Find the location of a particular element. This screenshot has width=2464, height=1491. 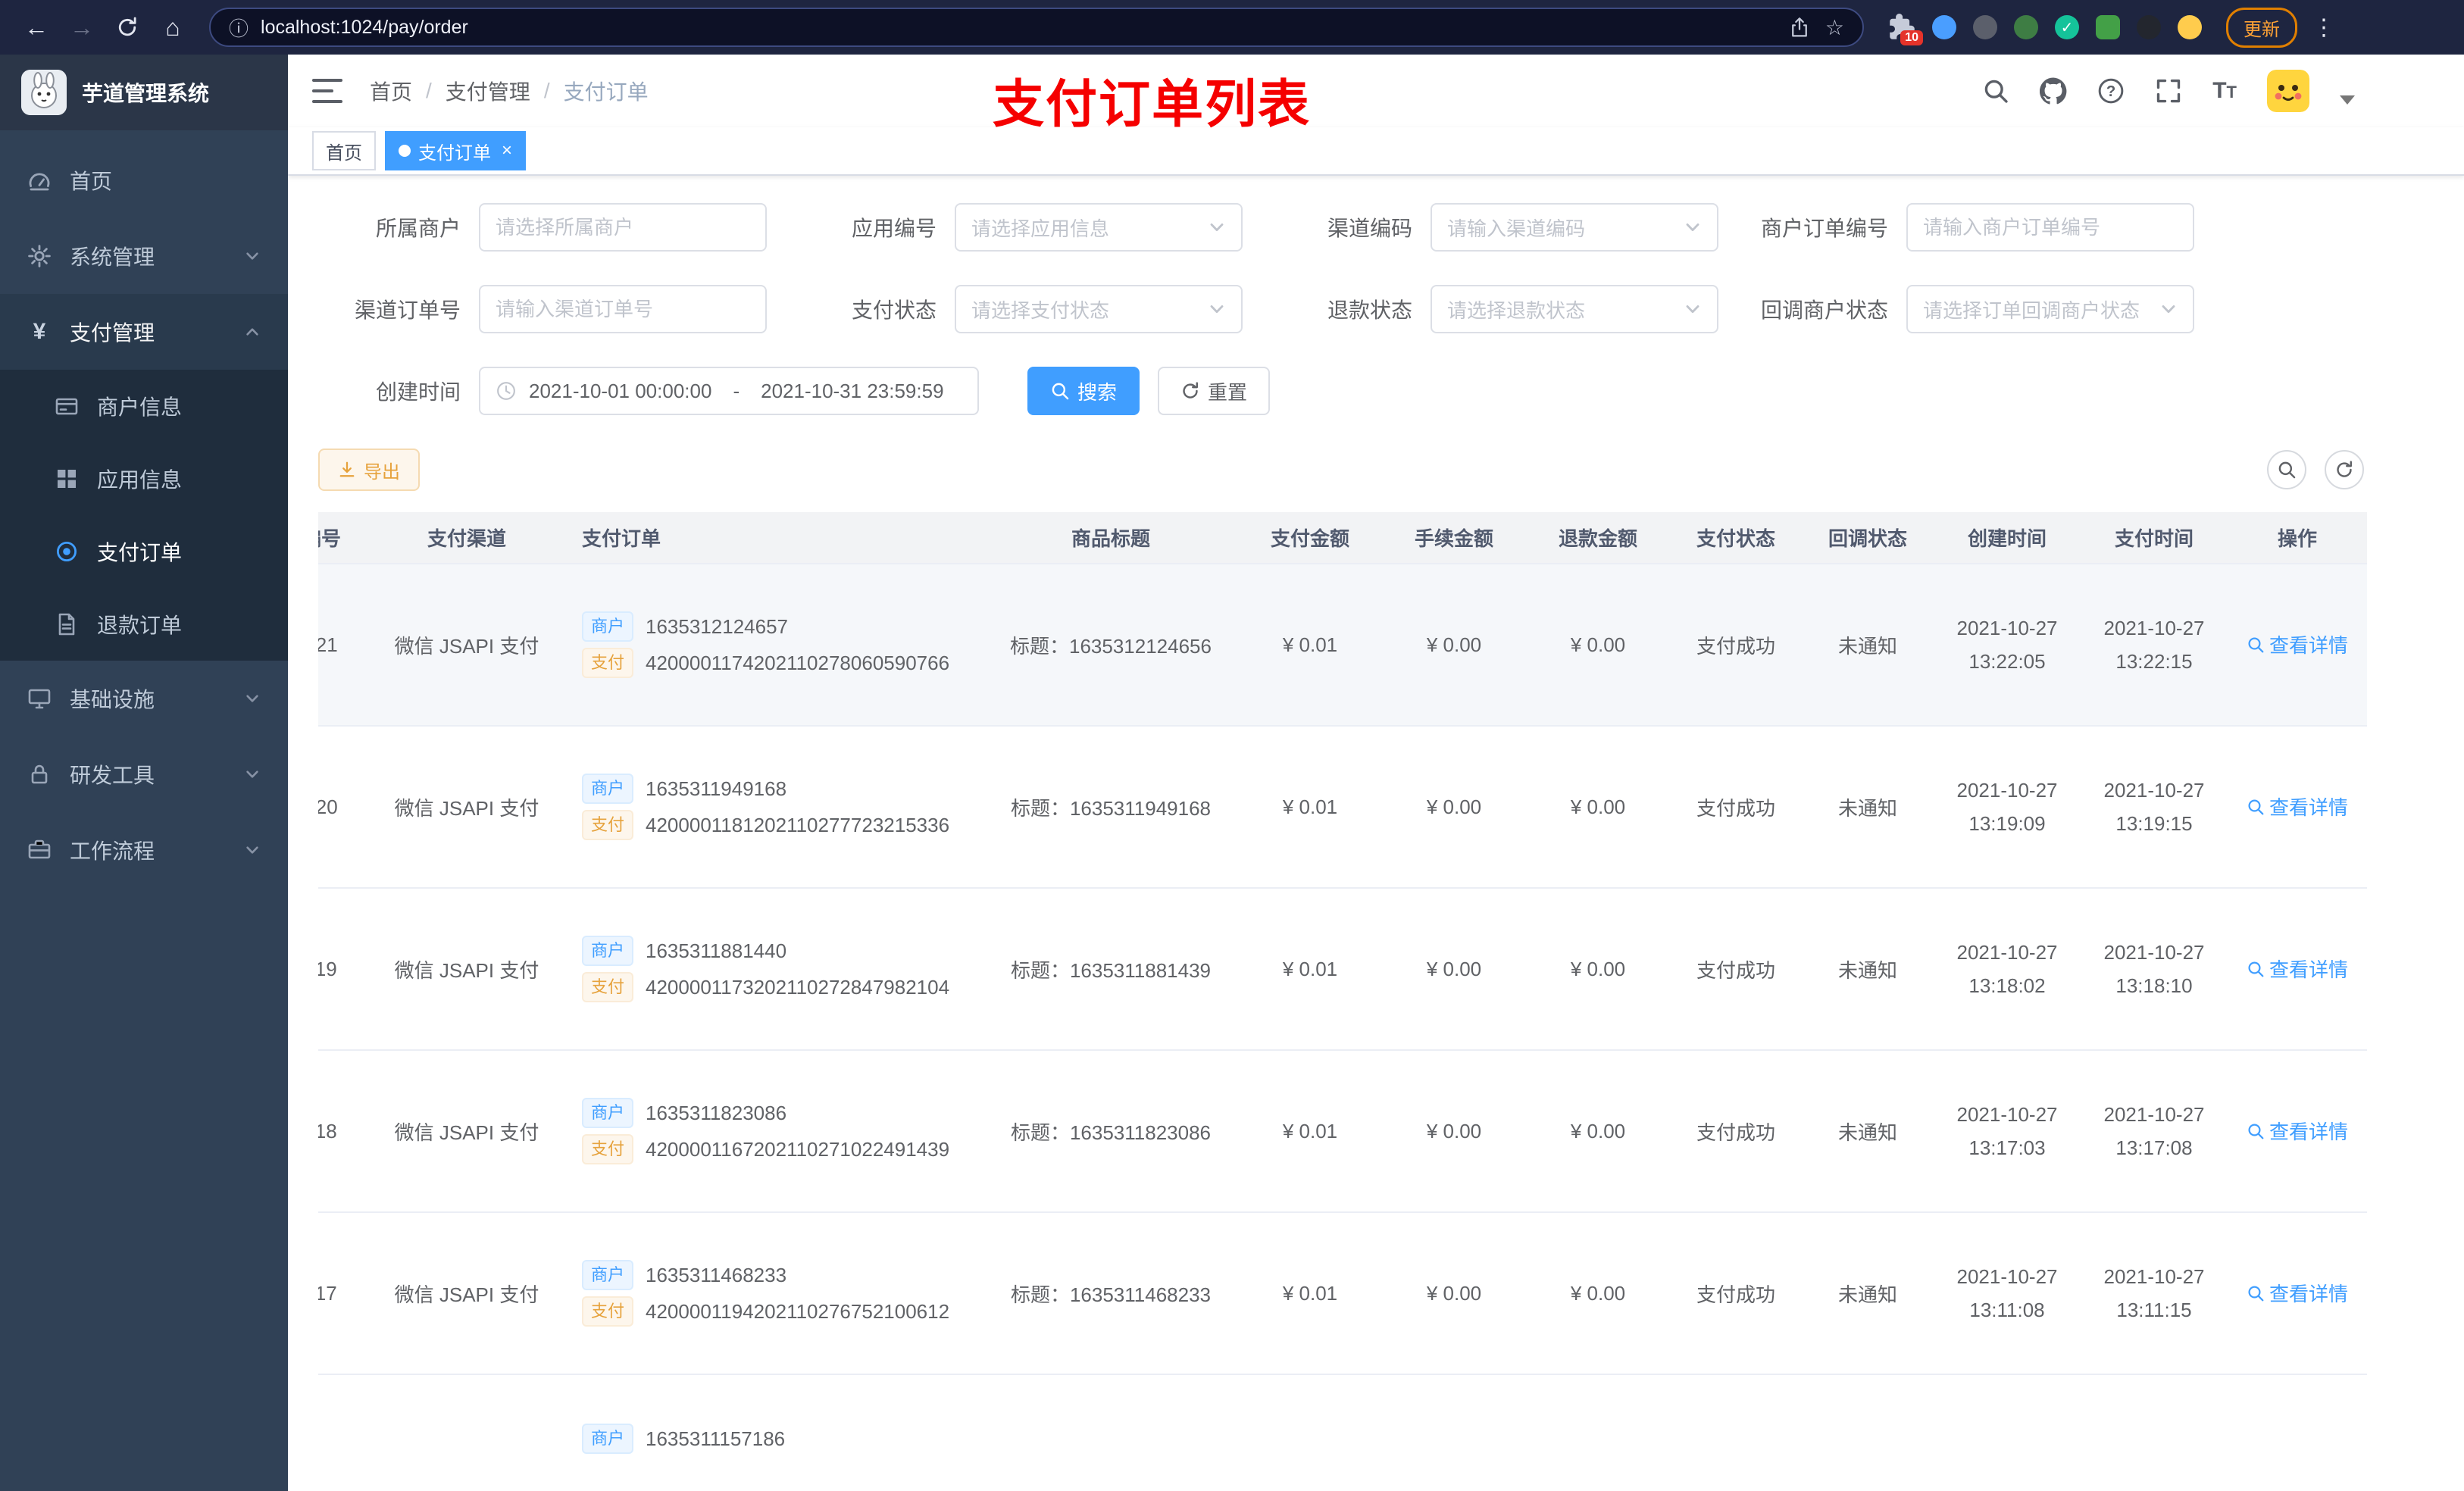

record-circle-icon is located at coordinates (67, 551).